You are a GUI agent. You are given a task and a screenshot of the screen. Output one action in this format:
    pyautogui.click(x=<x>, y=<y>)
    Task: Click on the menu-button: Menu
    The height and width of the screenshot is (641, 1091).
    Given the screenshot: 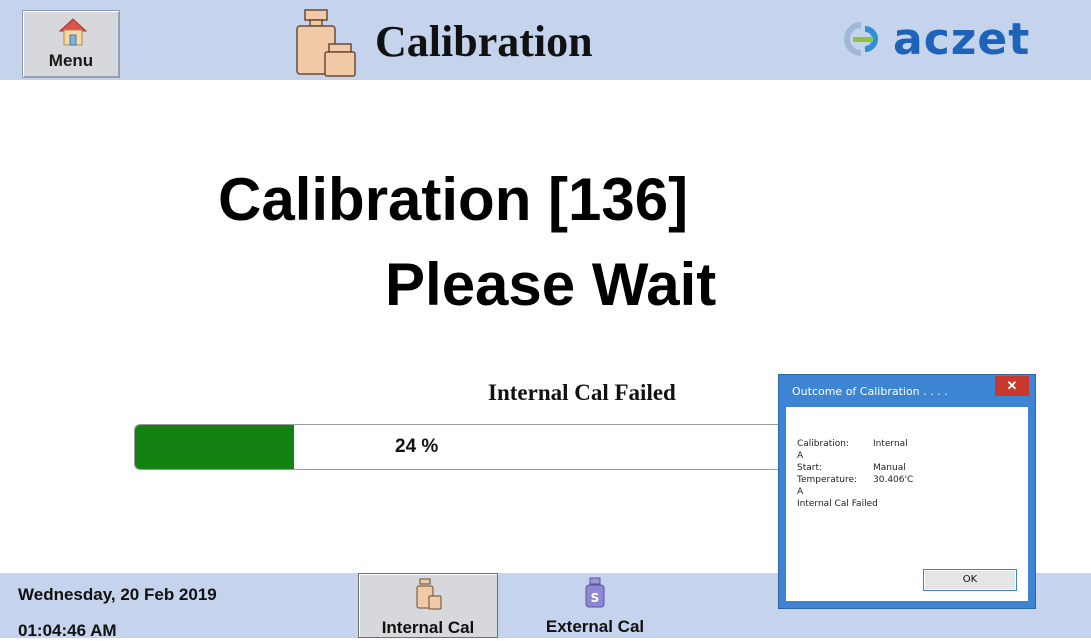 What is the action you would take?
    pyautogui.click(x=71, y=44)
    